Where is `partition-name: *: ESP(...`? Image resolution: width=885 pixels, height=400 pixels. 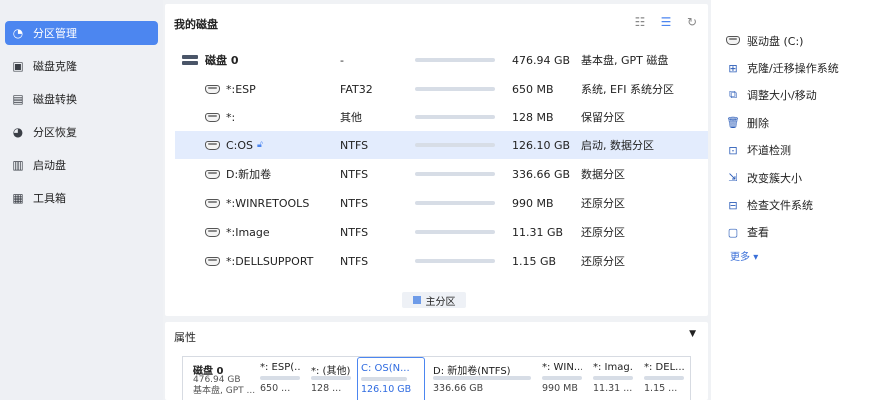 partition-name: *: ESP(... is located at coordinates (280, 367).